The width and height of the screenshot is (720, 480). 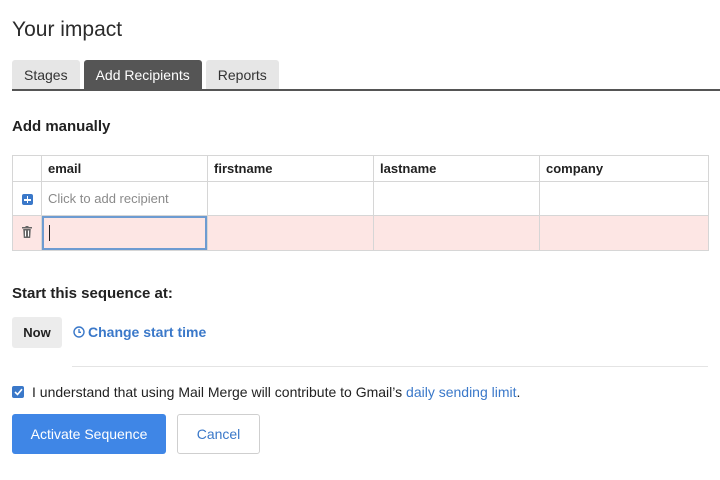 What do you see at coordinates (89, 434) in the screenshot?
I see `activate-sequence-button: Activate Sequence` at bounding box center [89, 434].